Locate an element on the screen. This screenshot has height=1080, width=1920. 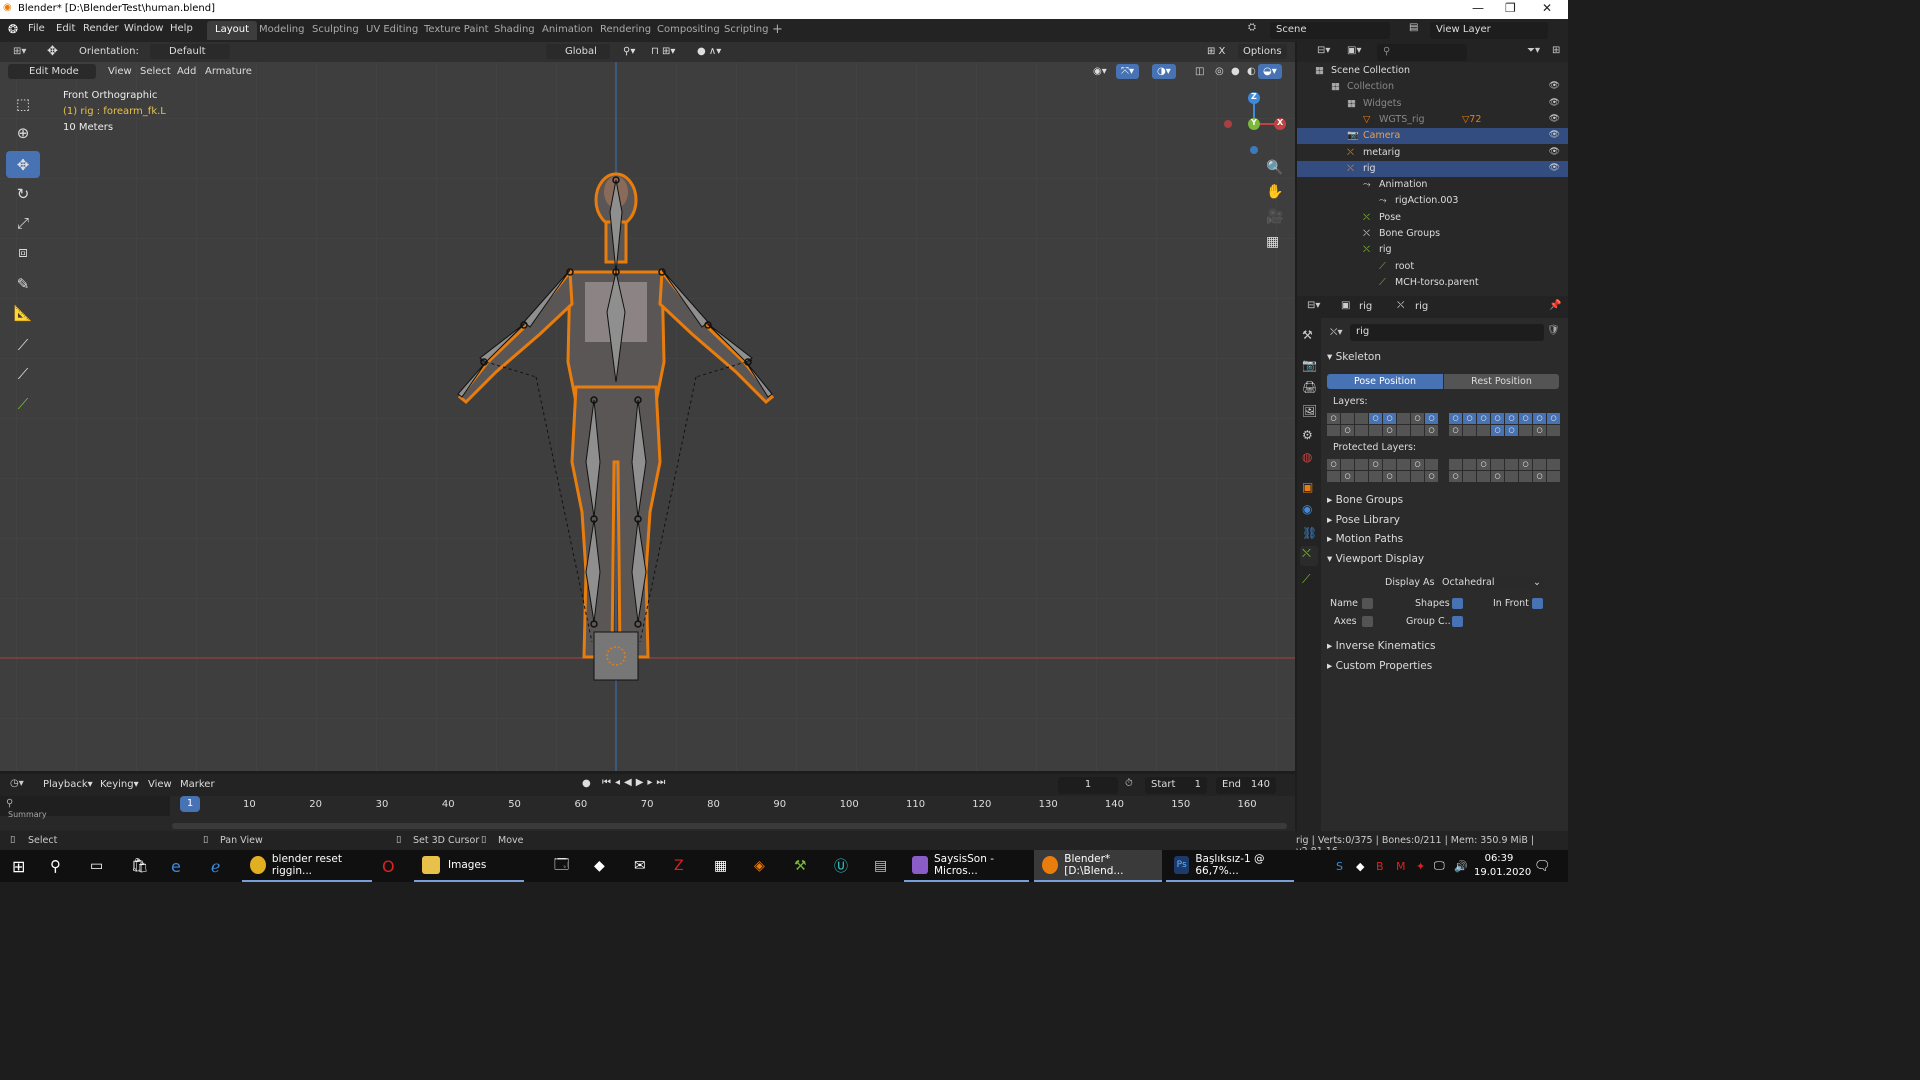
menu-view: View is located at coordinates (120, 71).